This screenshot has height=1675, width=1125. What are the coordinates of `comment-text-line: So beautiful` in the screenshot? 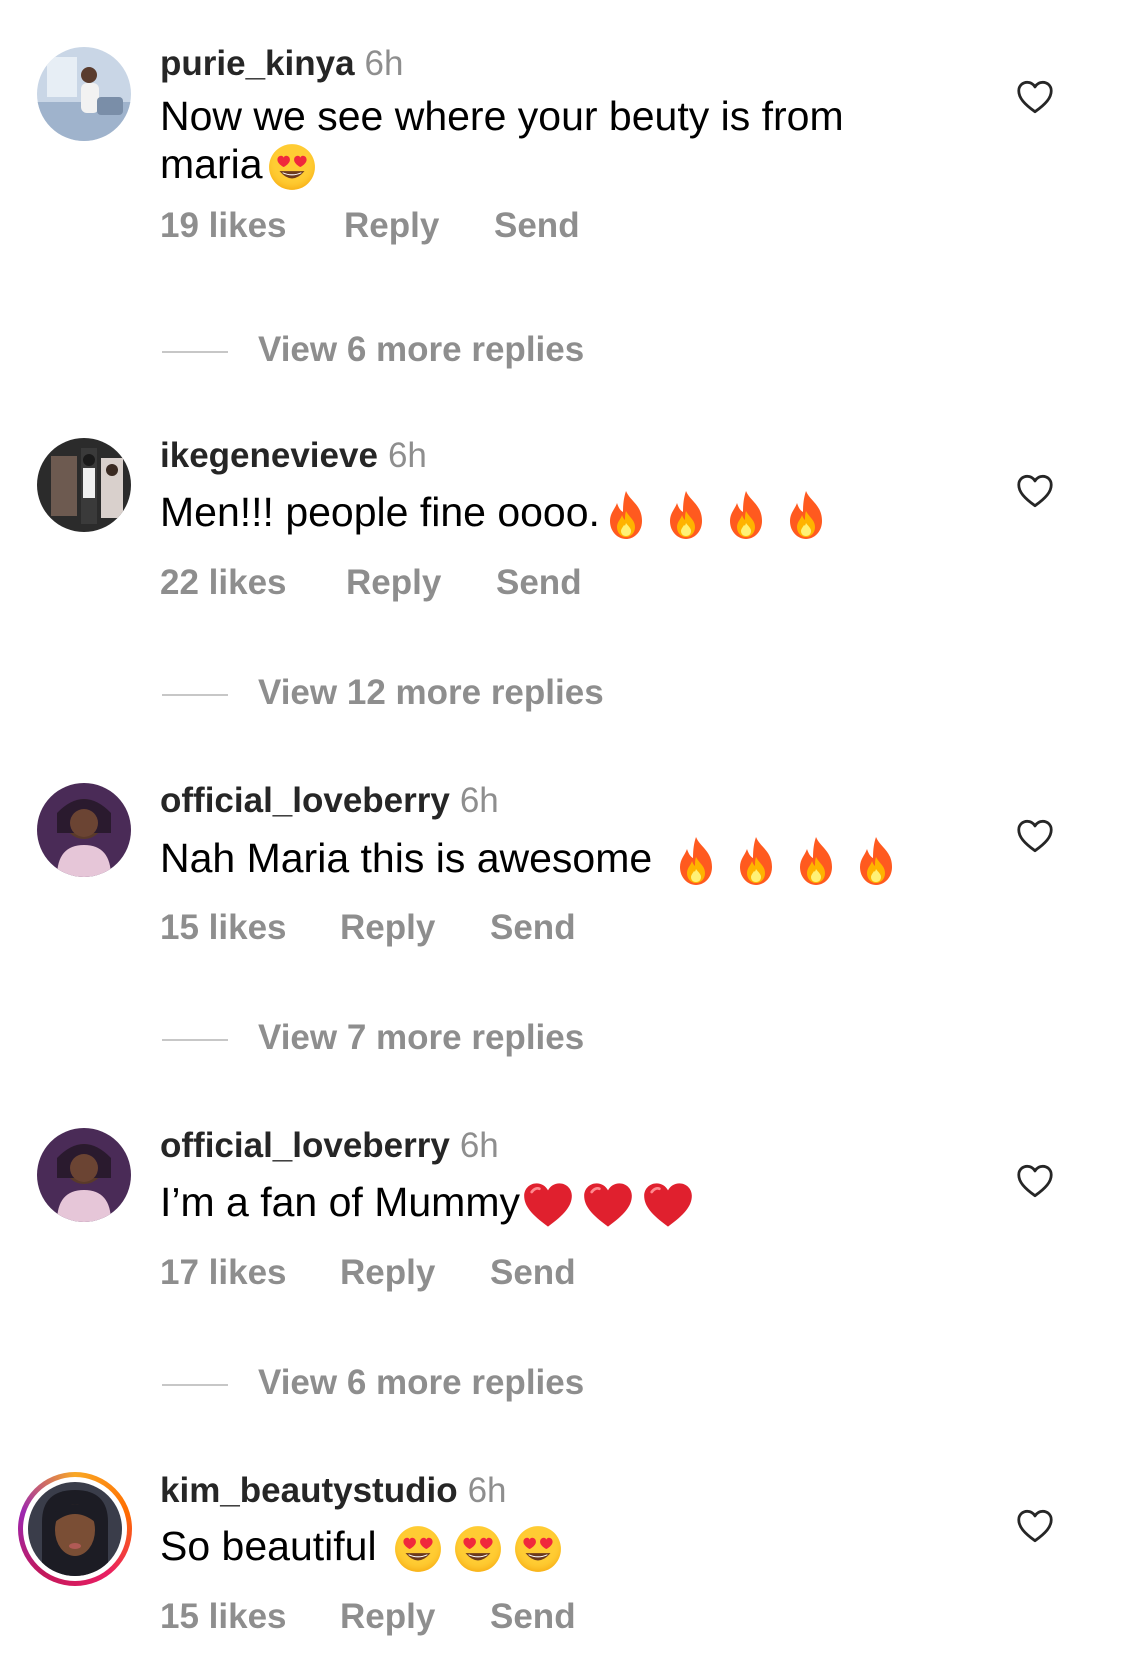 It's located at (268, 1546).